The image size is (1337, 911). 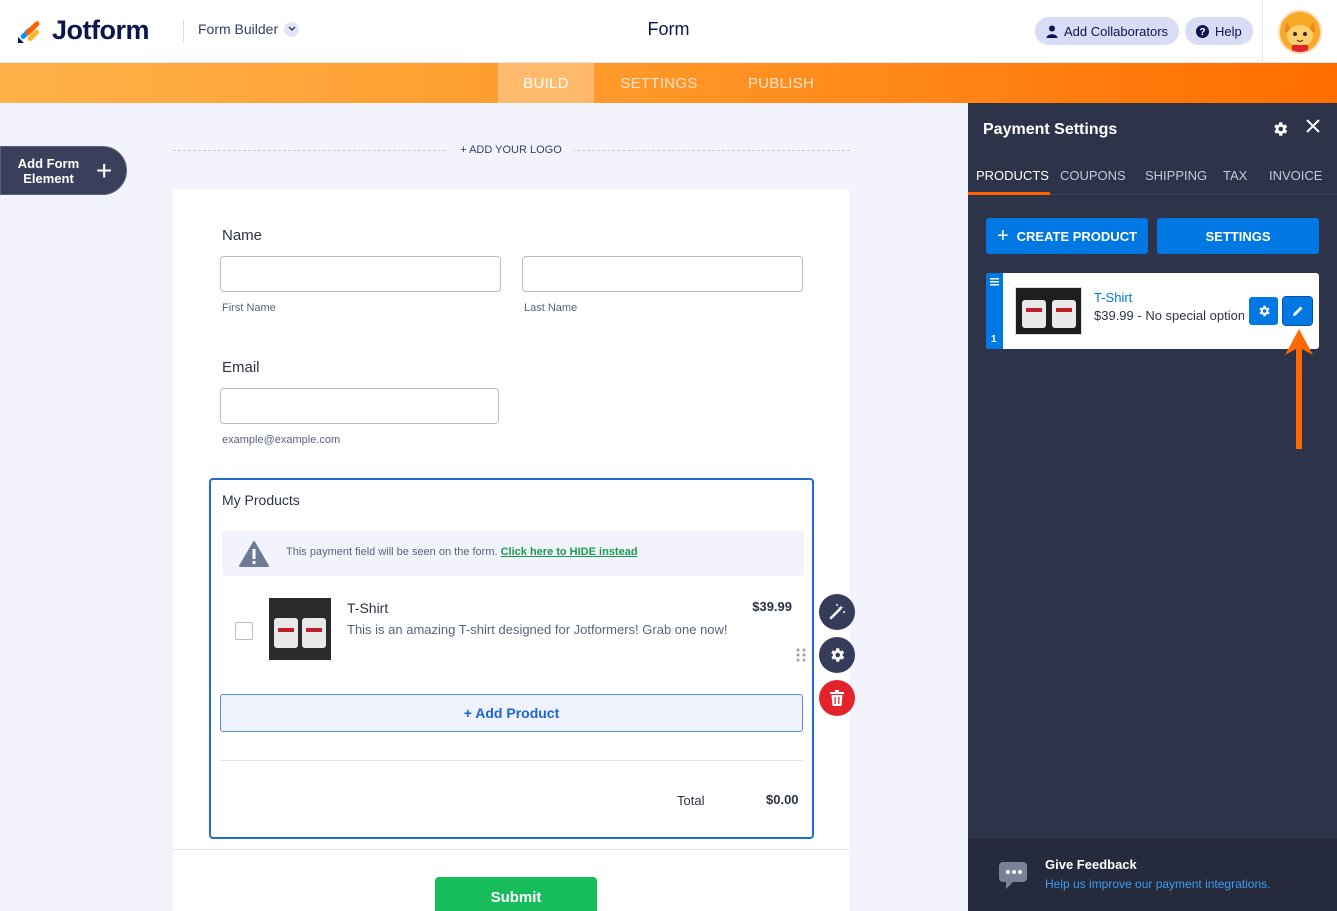 What do you see at coordinates (994, 311) in the screenshot?
I see `product-card-handle: 1` at bounding box center [994, 311].